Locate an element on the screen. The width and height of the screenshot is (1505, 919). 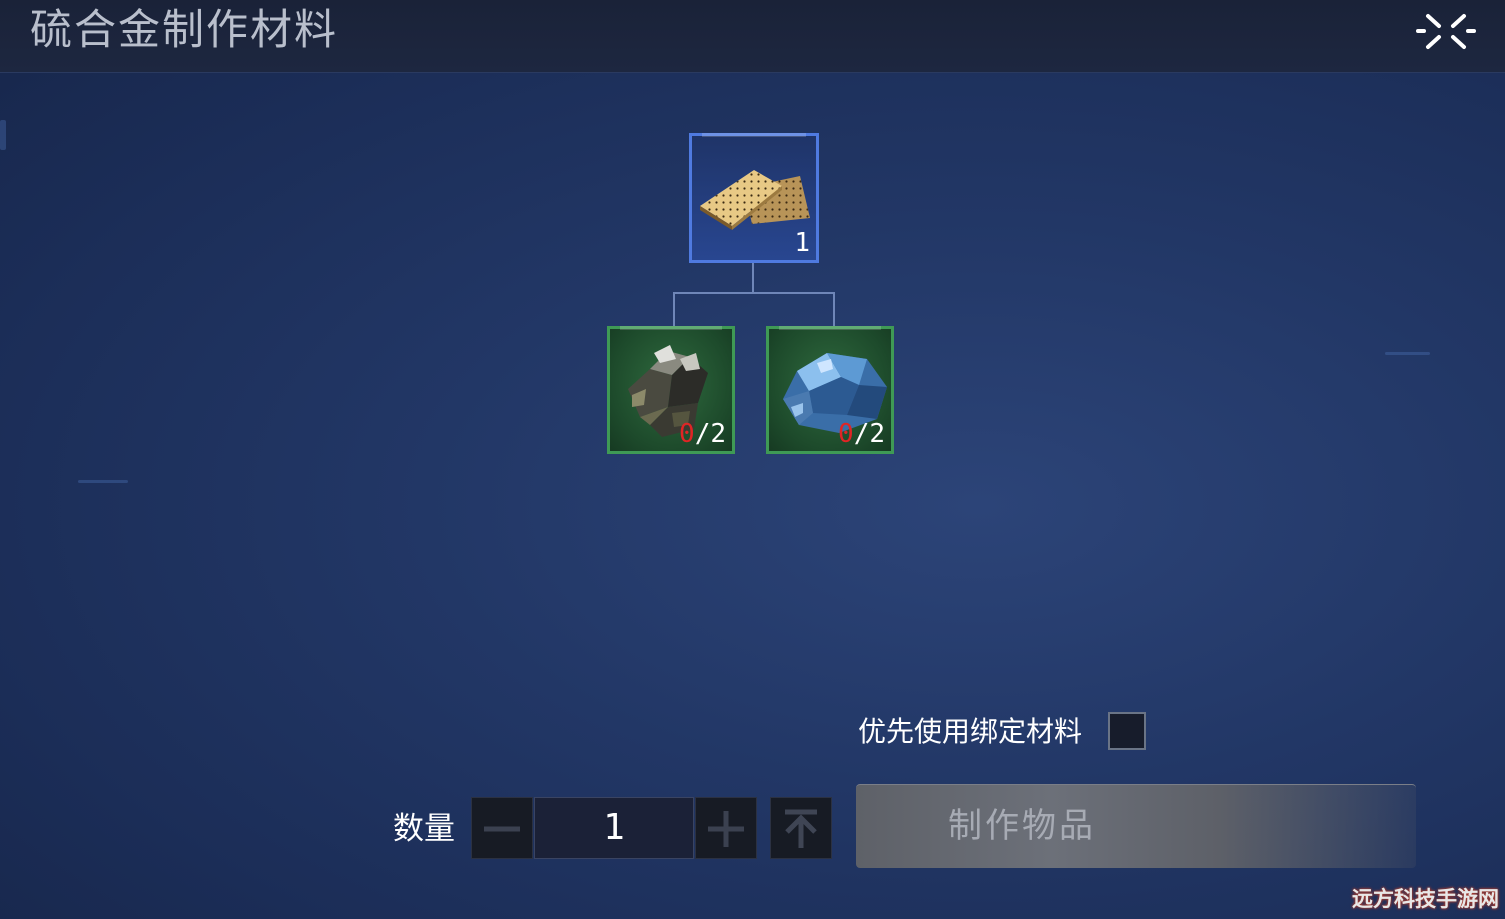
quantity-max-button is located at coordinates (801, 828).